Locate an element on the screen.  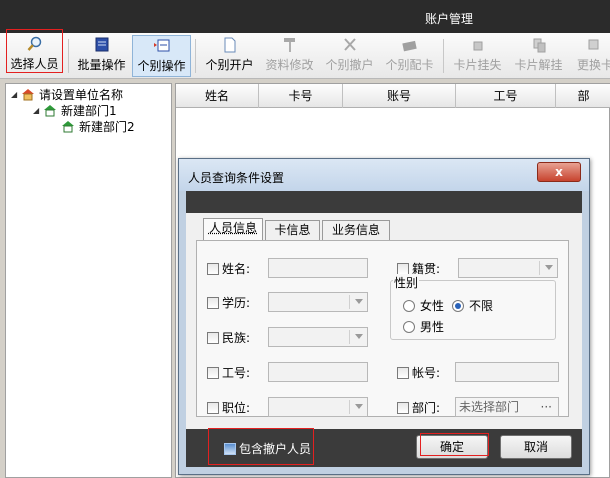
batch-icon is located at coordinates (101, 44).